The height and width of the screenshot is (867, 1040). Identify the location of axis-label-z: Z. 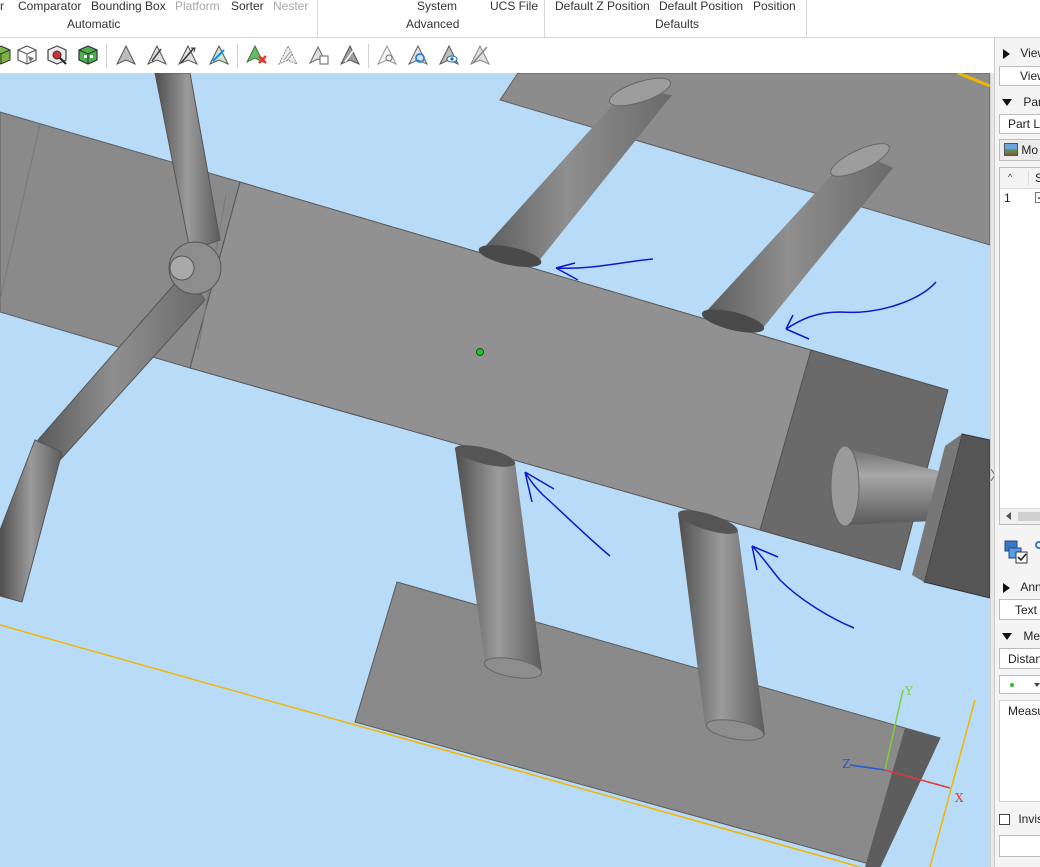
(846, 764).